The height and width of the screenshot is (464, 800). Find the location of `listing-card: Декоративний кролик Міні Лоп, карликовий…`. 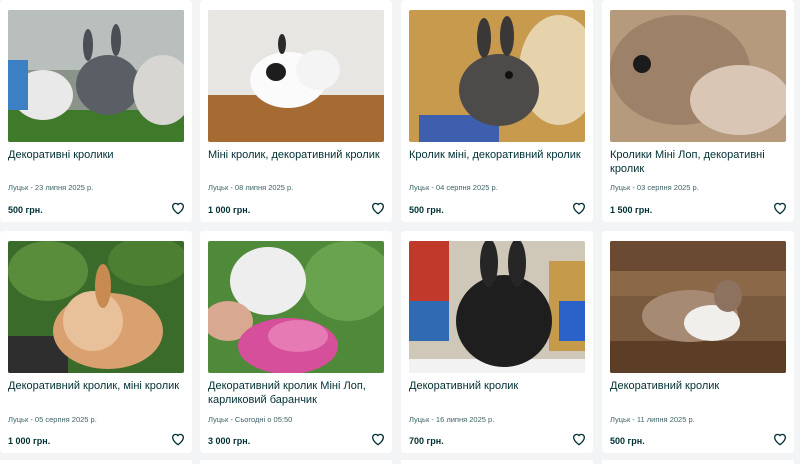

listing-card: Декоративний кролик Міні Лоп, карликовий… is located at coordinates (296, 342).